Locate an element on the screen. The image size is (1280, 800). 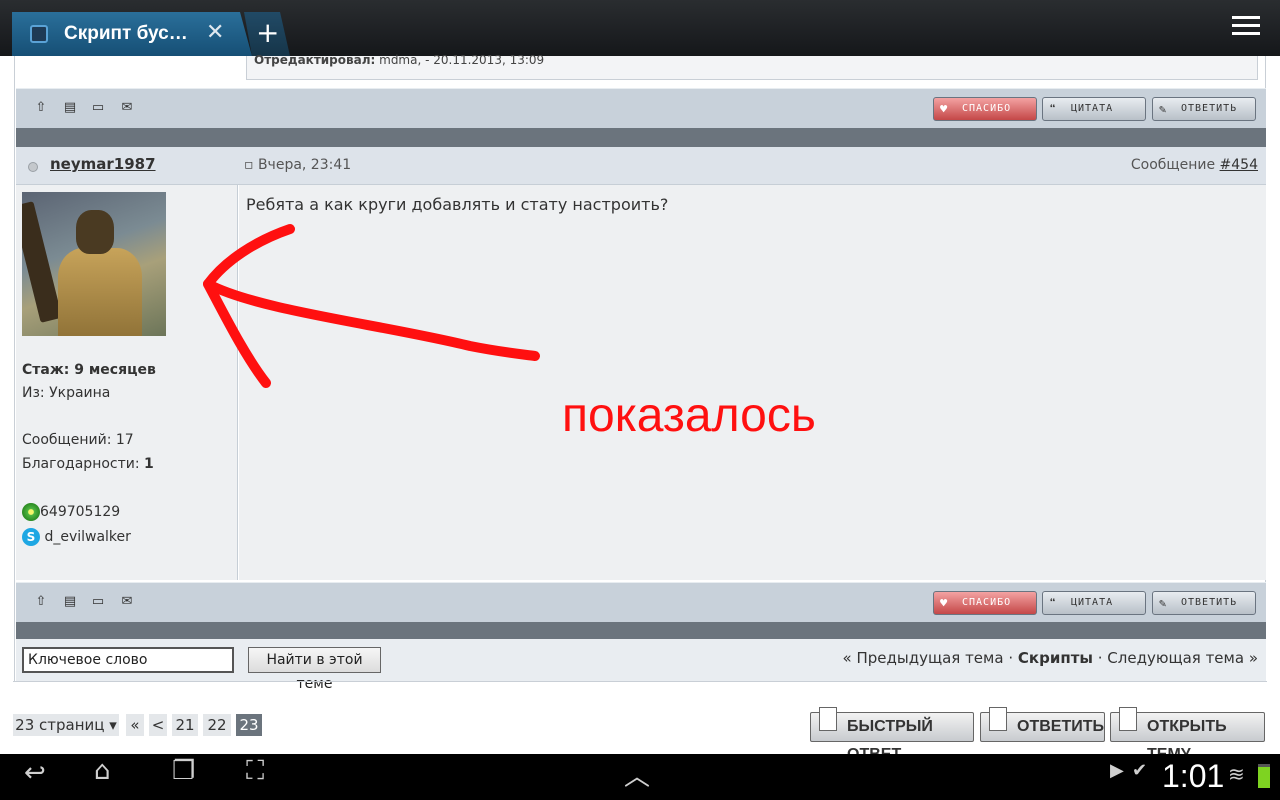
home-icon: ⌂ is located at coordinates (102, 771).